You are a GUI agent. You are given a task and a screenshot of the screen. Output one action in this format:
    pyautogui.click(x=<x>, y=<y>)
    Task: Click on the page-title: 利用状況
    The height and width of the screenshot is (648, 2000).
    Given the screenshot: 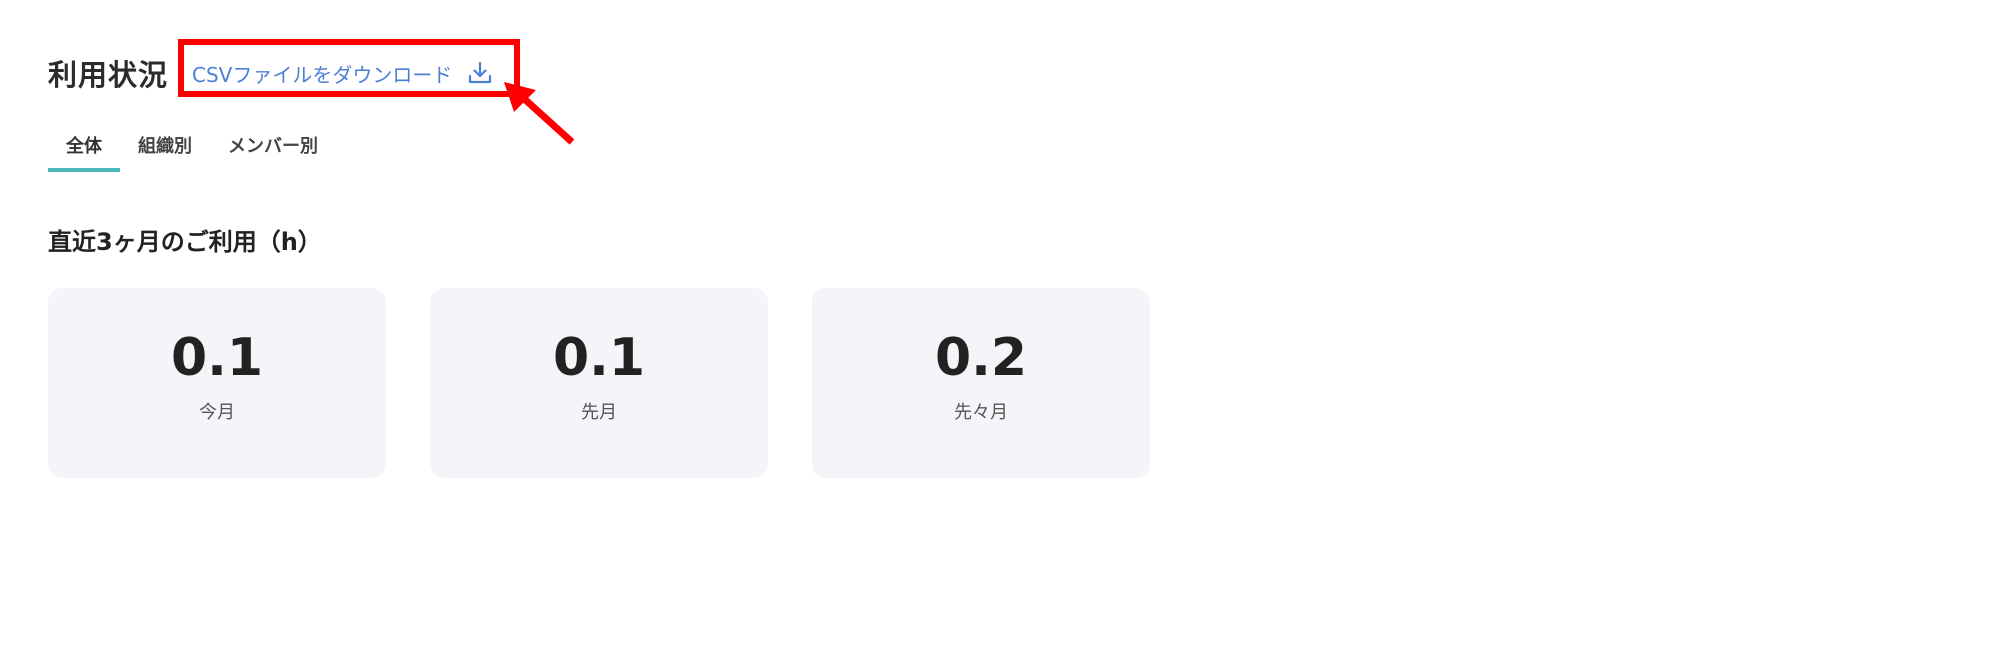 What is the action you would take?
    pyautogui.click(x=108, y=75)
    